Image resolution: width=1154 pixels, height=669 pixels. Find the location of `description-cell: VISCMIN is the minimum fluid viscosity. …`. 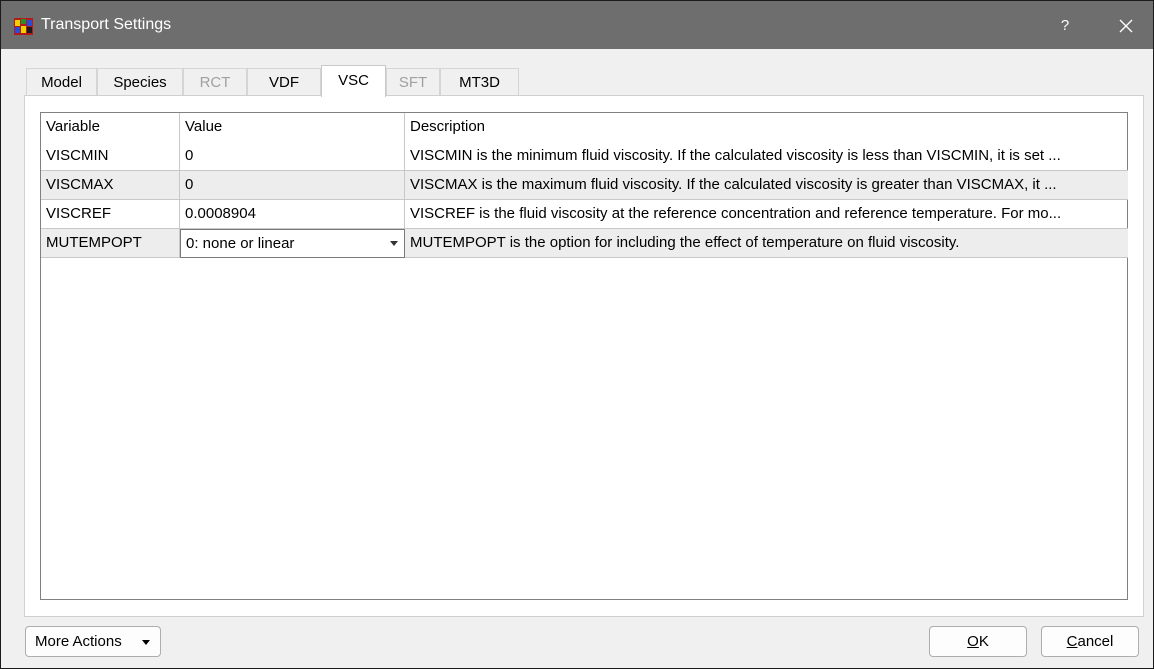

description-cell: VISCMIN is the minimum fluid viscosity. … is located at coordinates (766, 156).